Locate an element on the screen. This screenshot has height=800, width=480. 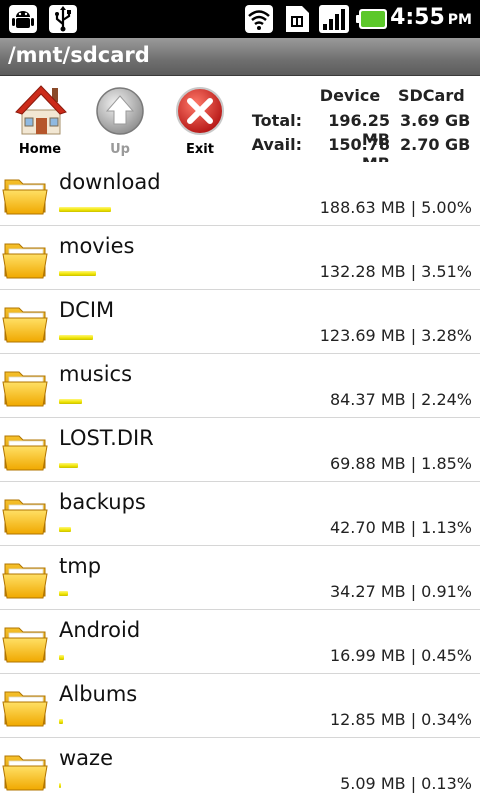
path-bar: /mnt/sdcard is located at coordinates (240, 57).